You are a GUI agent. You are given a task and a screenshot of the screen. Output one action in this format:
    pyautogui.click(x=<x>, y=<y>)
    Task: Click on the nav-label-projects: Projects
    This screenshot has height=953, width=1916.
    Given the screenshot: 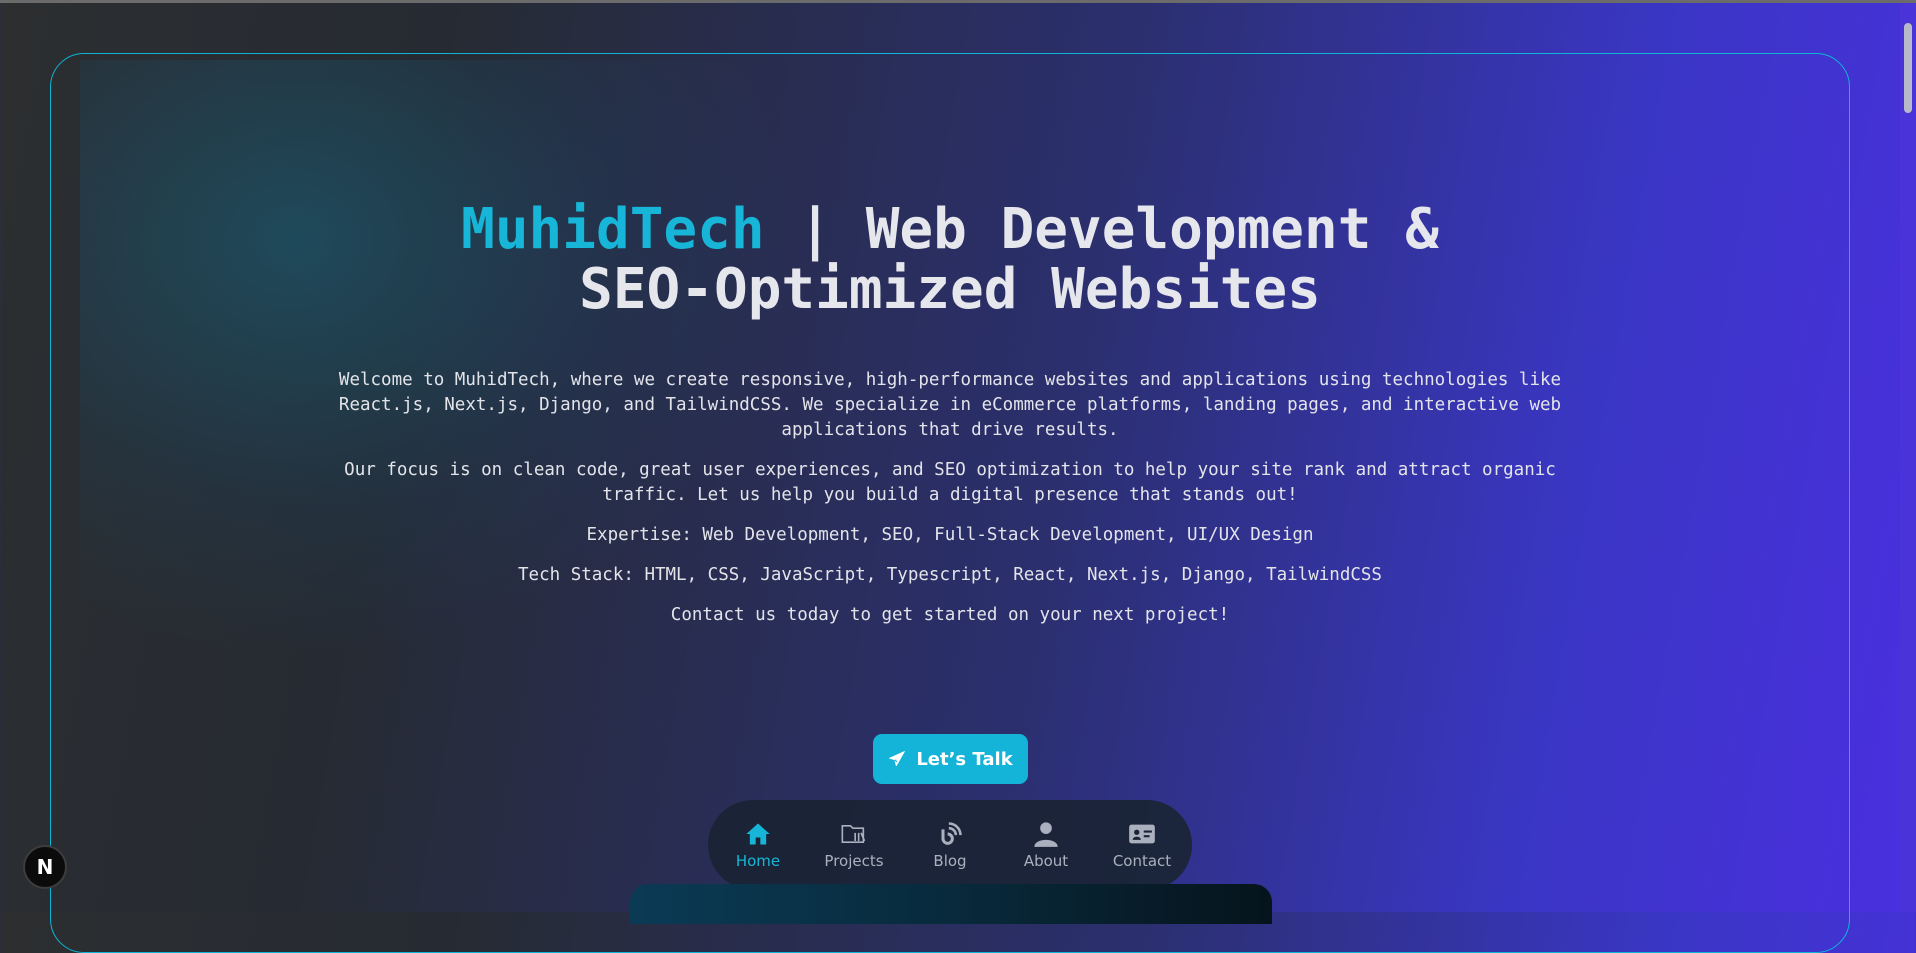 What is the action you would take?
    pyautogui.click(x=854, y=861)
    